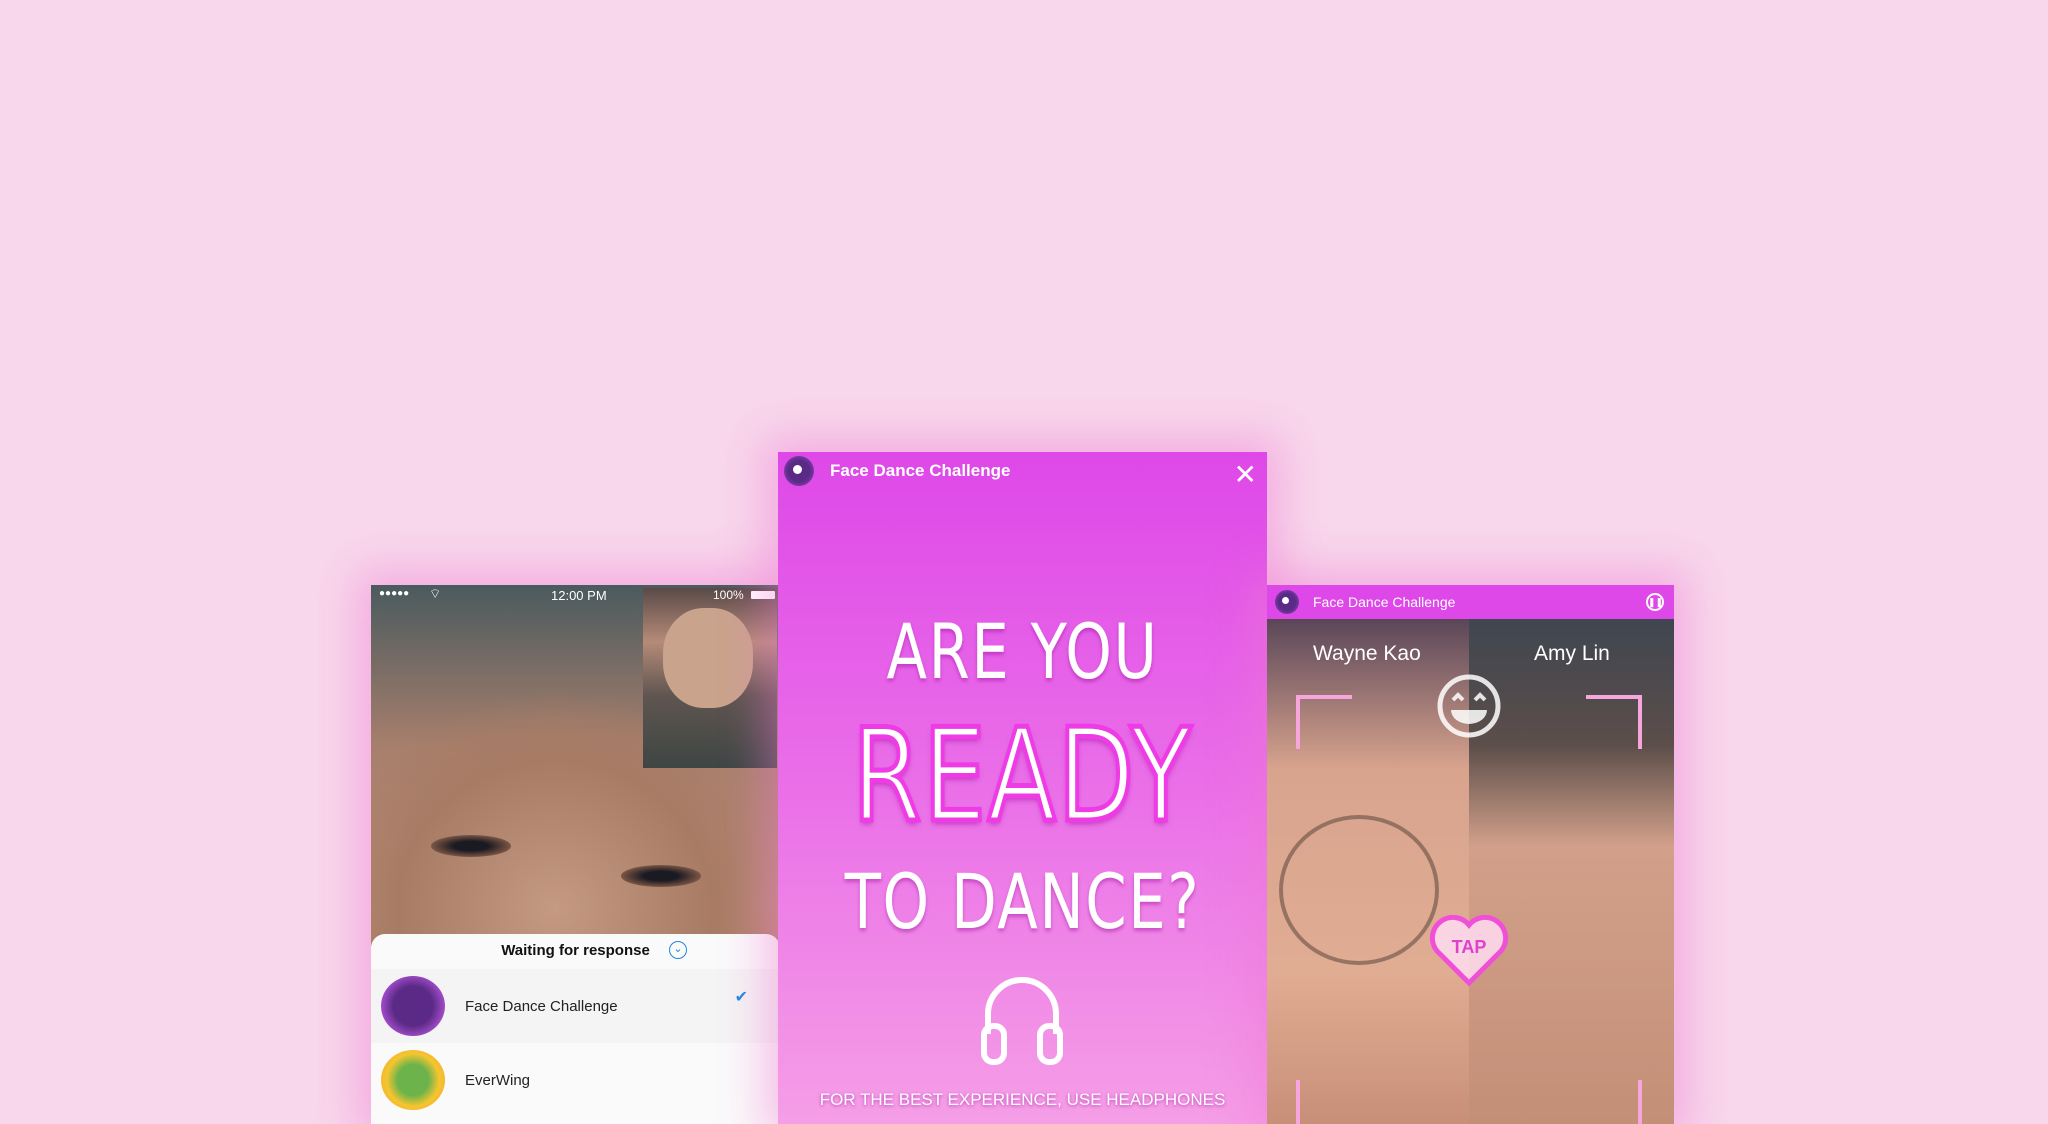 This screenshot has width=2048, height=1124. I want to click on player2-name: Amy Lin, so click(1572, 653).